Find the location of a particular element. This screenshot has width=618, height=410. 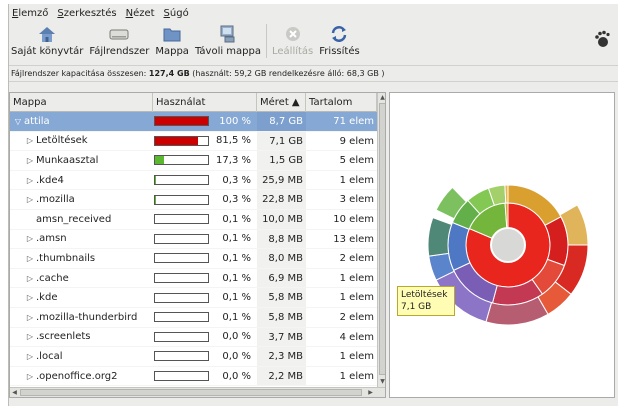

scroll-down-arrow-icon: ▼ is located at coordinates (381, 381).